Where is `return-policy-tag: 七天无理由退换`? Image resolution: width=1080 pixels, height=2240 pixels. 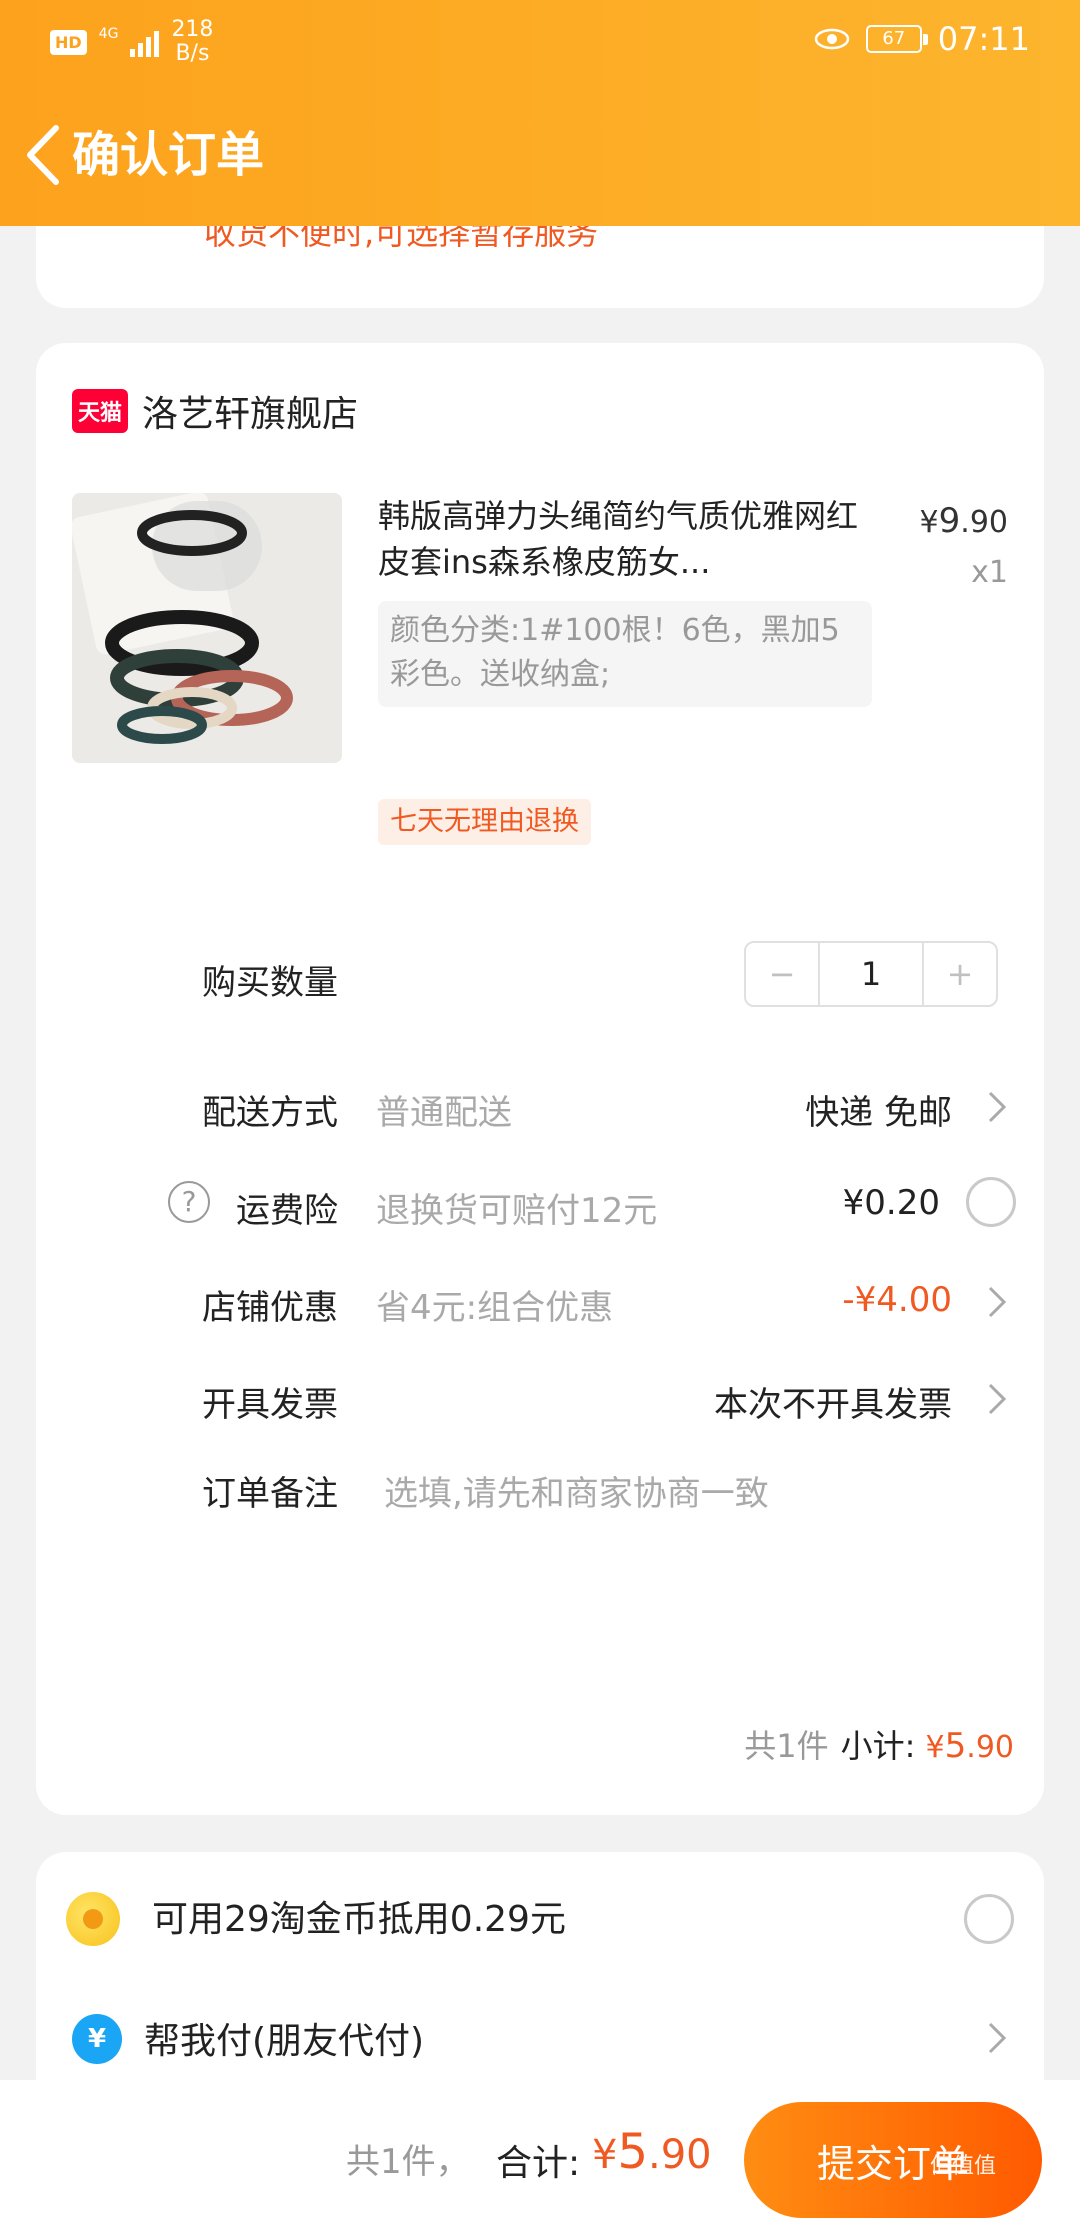
return-policy-tag: 七天无理由退换 is located at coordinates (484, 822).